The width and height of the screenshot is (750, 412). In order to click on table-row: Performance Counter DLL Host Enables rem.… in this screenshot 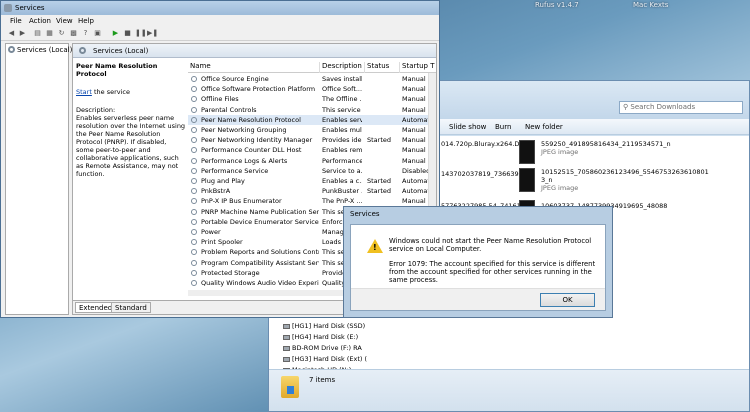, I will do `click(312, 150)`.